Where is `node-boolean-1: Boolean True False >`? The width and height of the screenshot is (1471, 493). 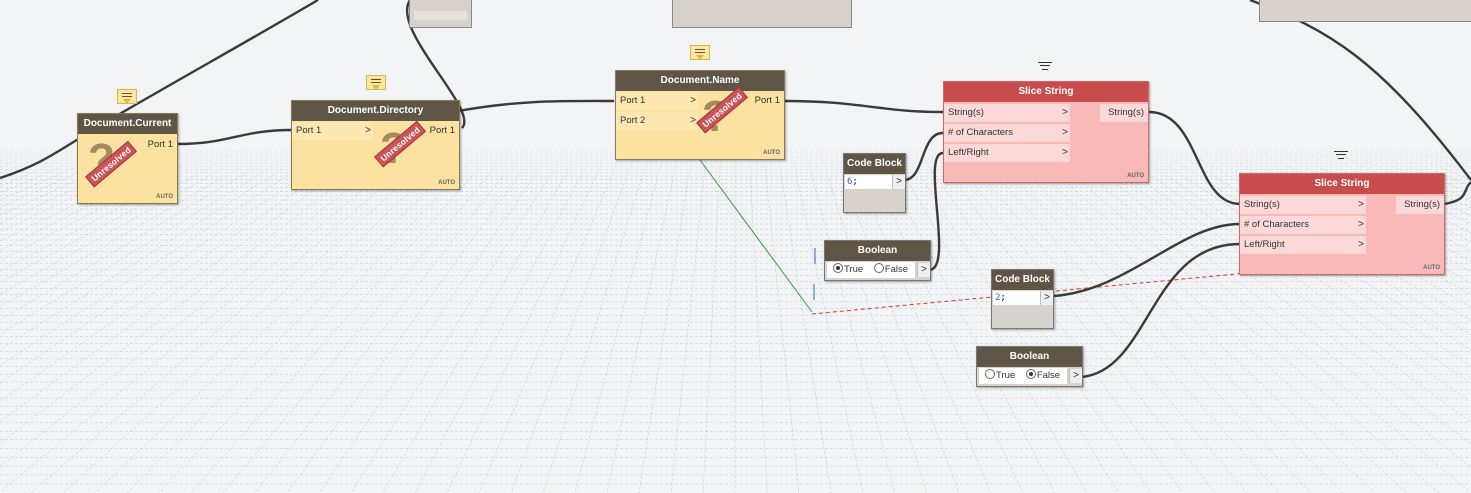
node-boolean-1: Boolean True False > is located at coordinates (877, 260).